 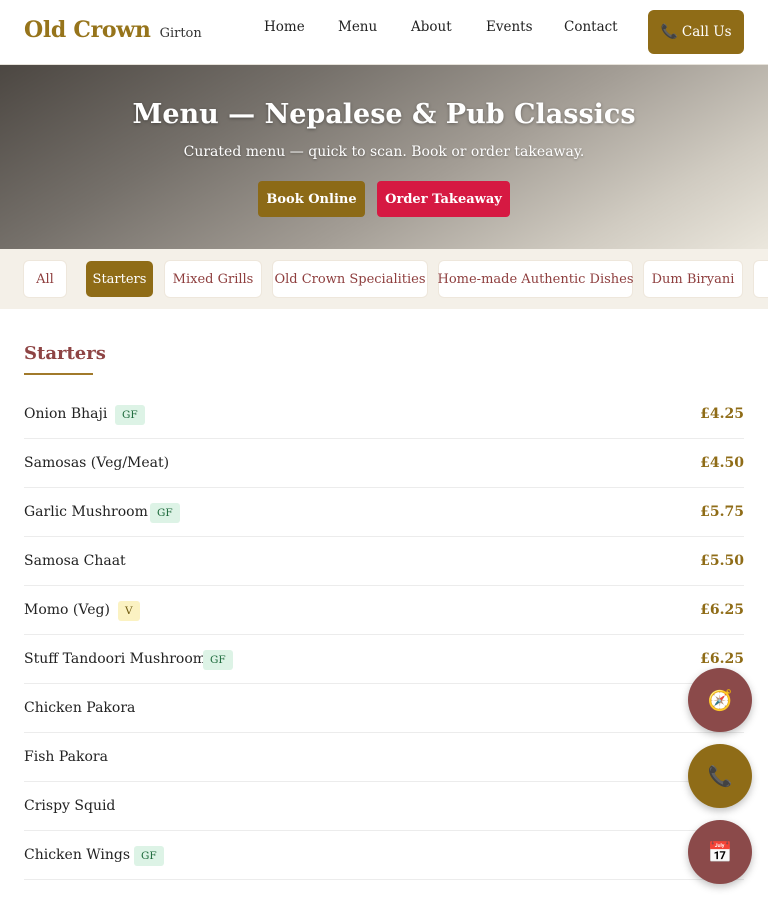 I want to click on menu-item-row: Chicken Wings GF, so click(x=384, y=855).